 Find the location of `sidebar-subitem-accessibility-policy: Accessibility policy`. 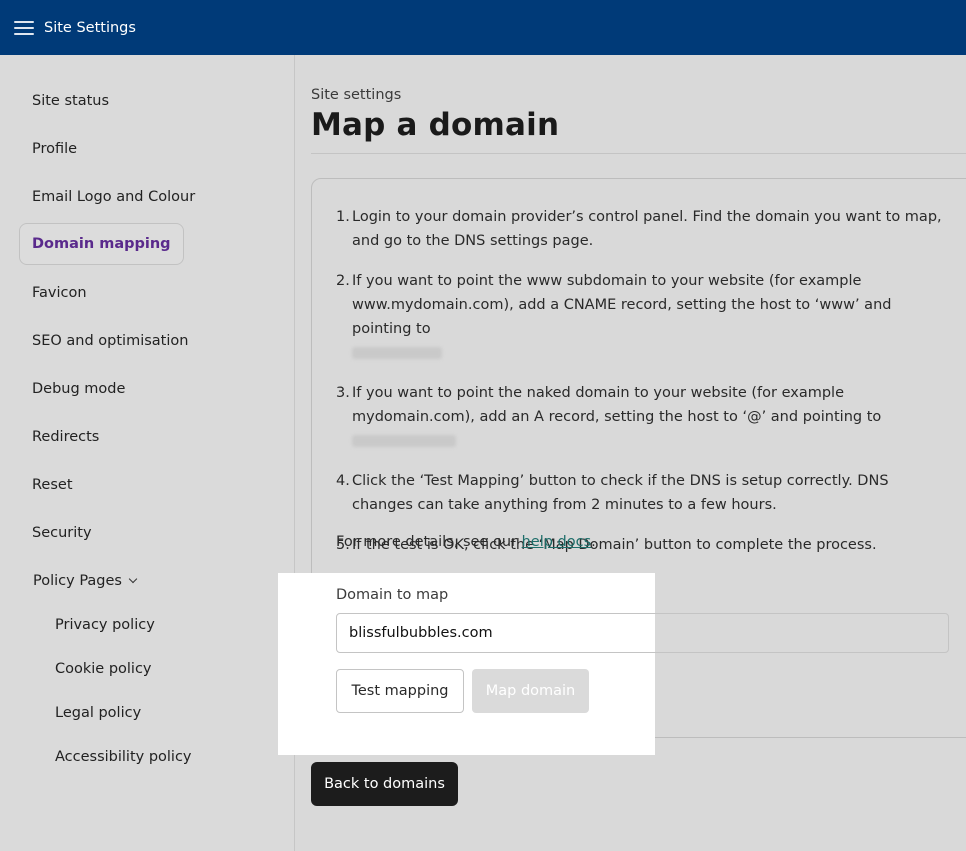

sidebar-subitem-accessibility-policy: Accessibility policy is located at coordinates (123, 757).